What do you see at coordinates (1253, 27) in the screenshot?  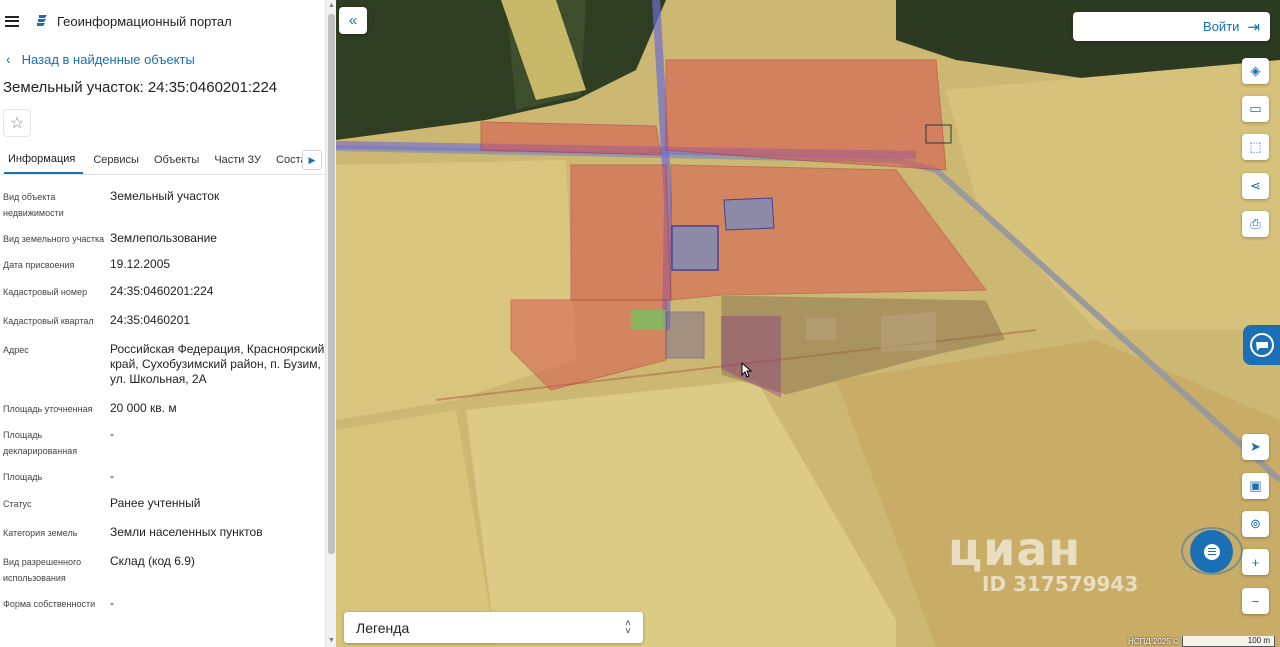 I see `login-arrow-icon: ⇥` at bounding box center [1253, 27].